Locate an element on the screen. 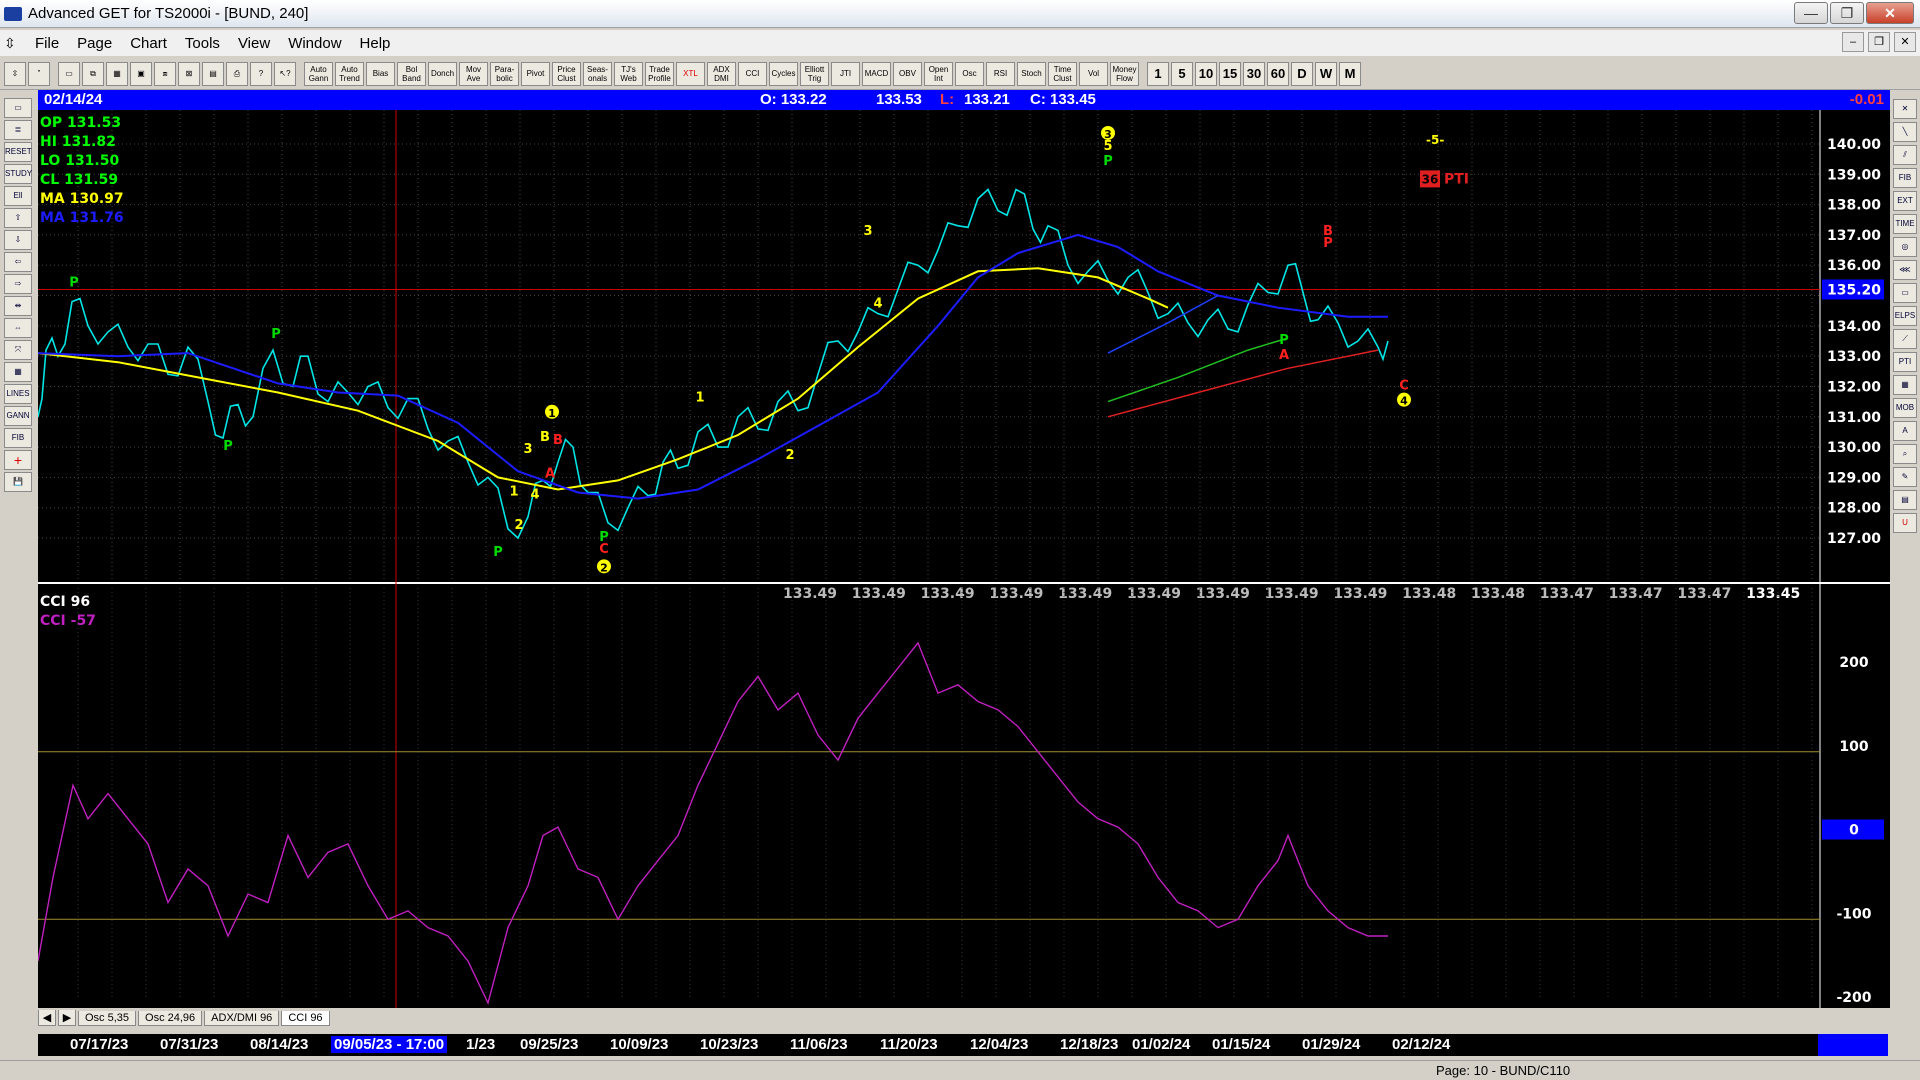 The height and width of the screenshot is (1080, 1920). copy-icon: ⧉ is located at coordinates (93, 73).